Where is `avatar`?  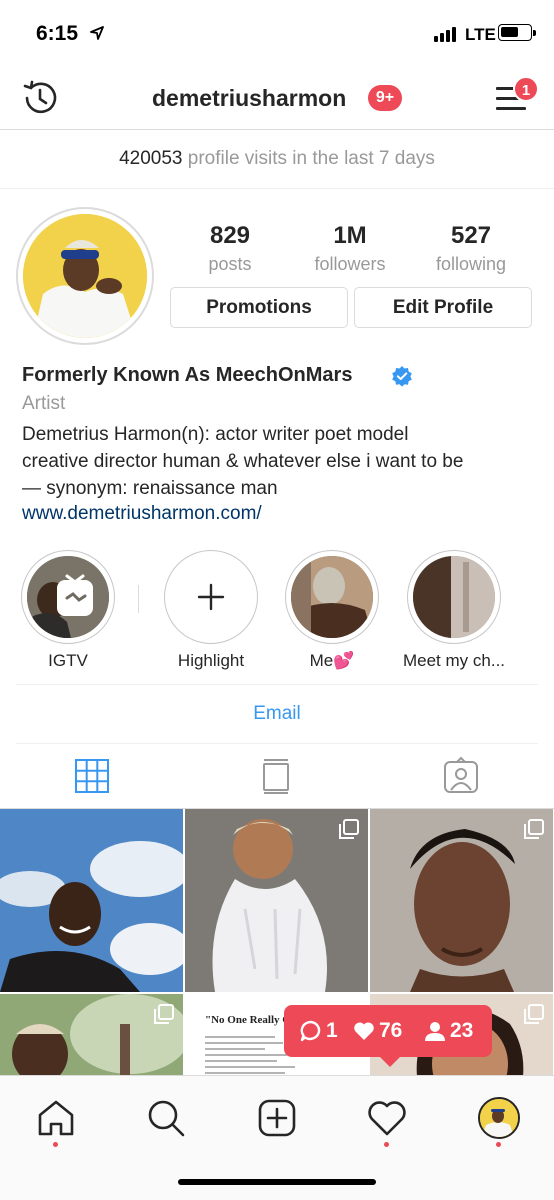
avatar is located at coordinates (85, 276).